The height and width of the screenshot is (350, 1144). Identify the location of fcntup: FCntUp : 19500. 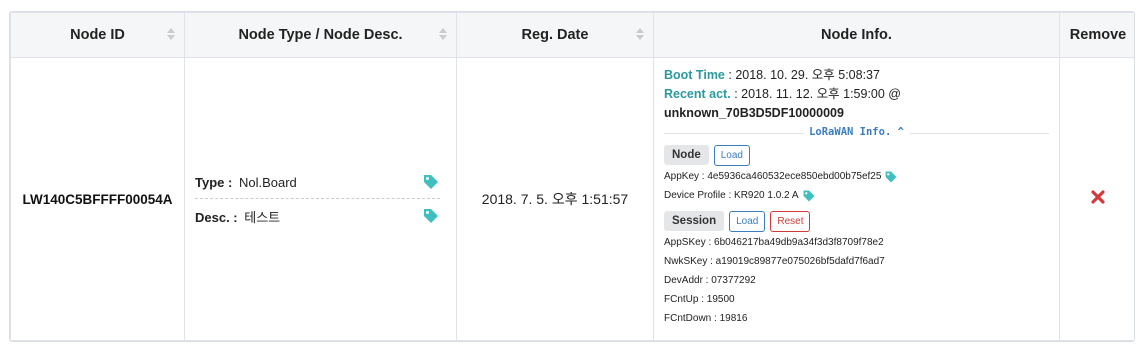
(699, 299).